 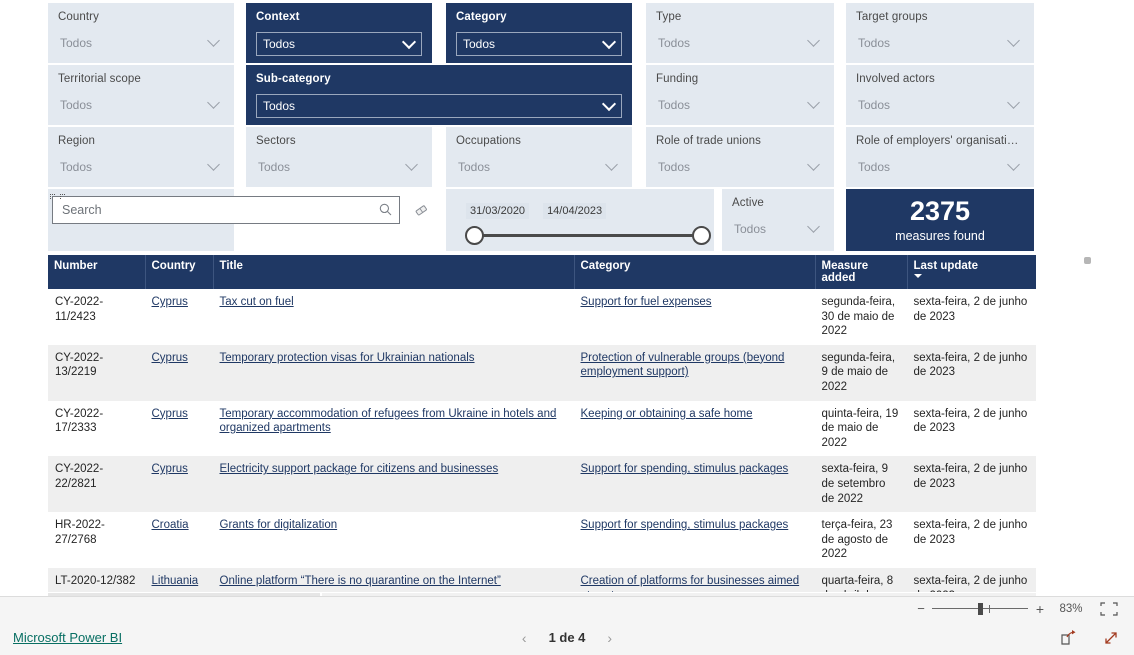 I want to click on title-link: Grants for digitalization, so click(x=279, y=525).